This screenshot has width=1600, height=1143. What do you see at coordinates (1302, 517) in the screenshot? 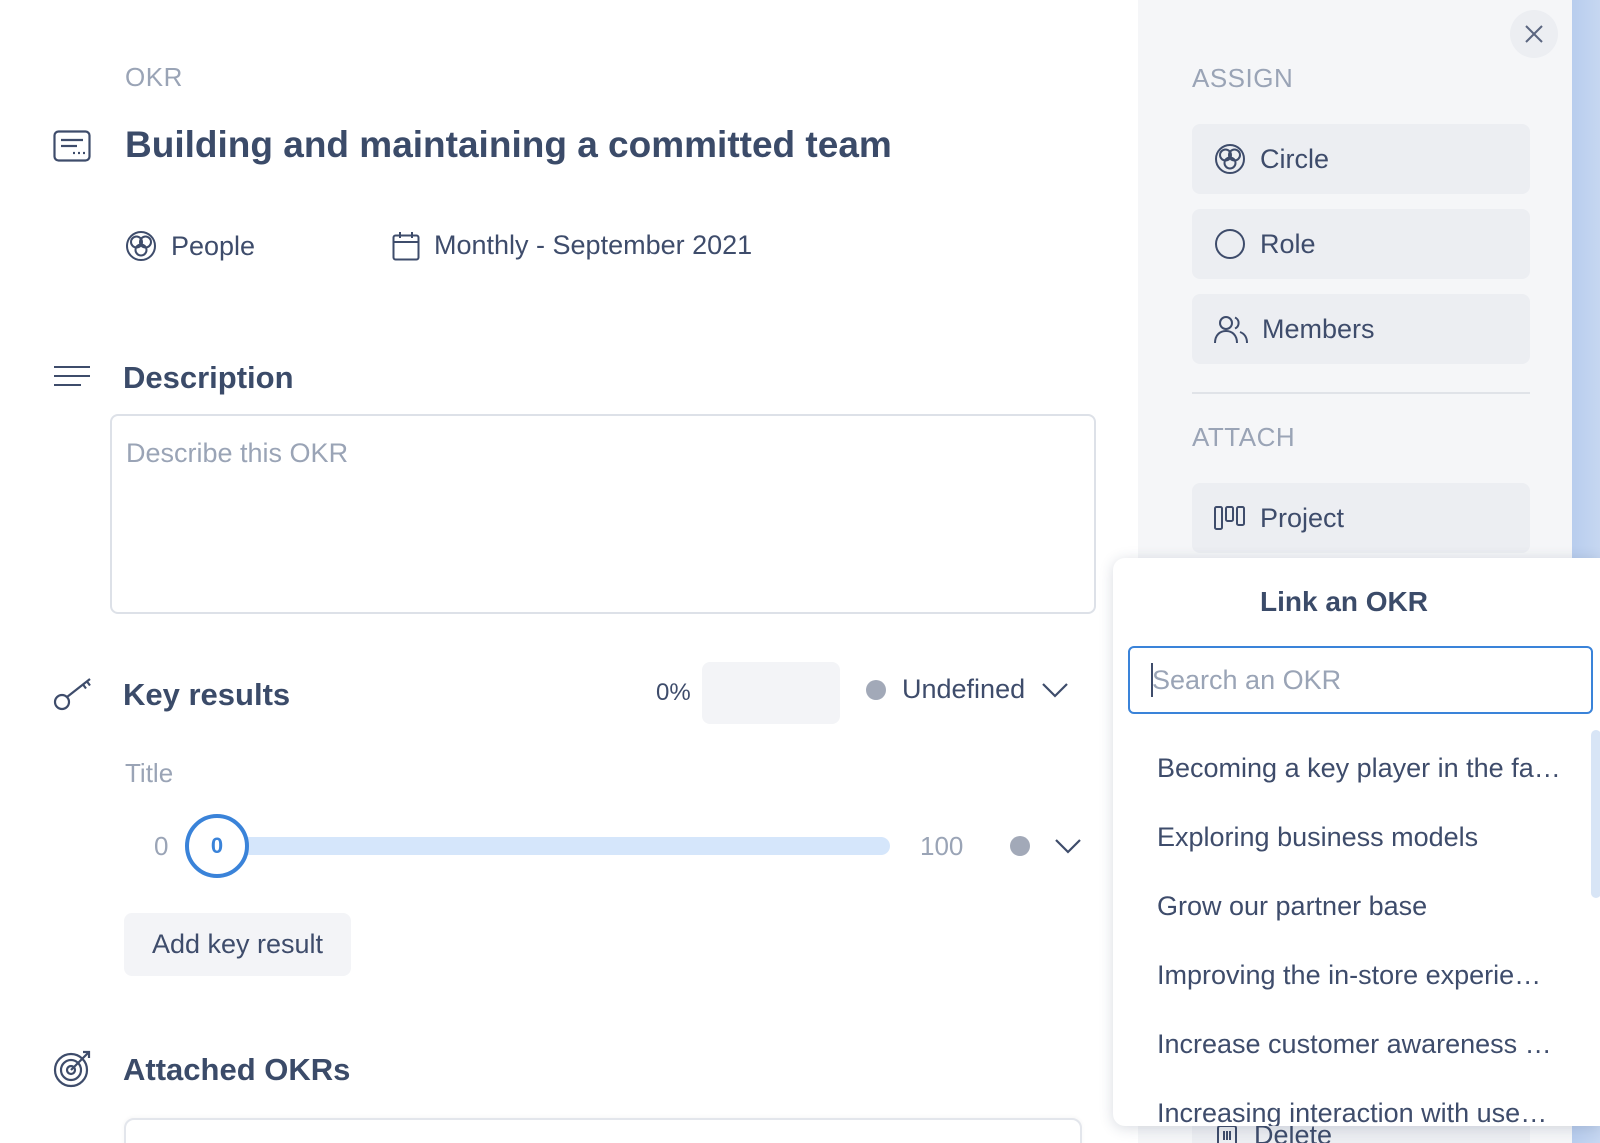
I see `attach-project-label: Project` at bounding box center [1302, 517].